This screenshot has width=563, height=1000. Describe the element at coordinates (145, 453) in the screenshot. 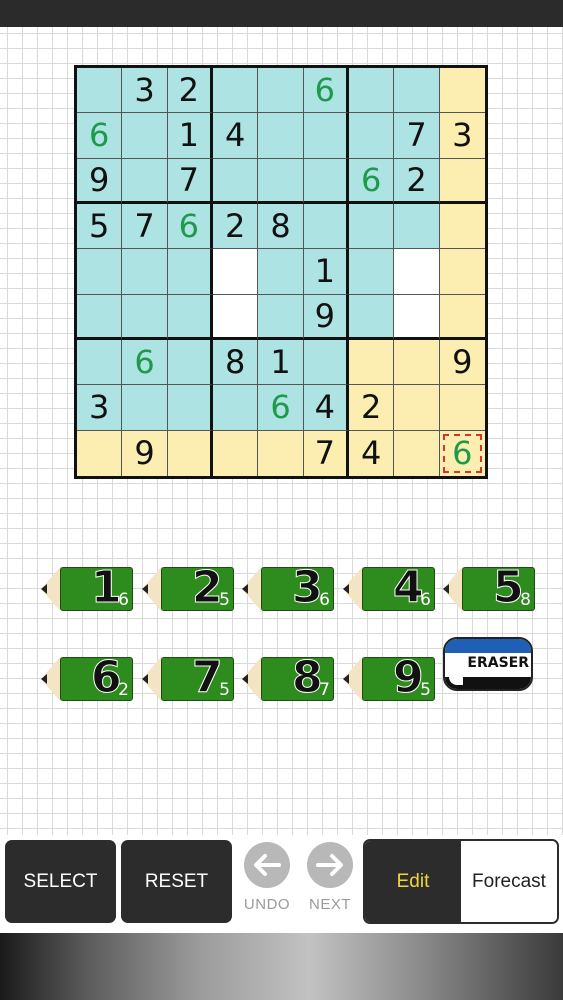

I see `sudoku-cell-r9c2: 9` at that location.